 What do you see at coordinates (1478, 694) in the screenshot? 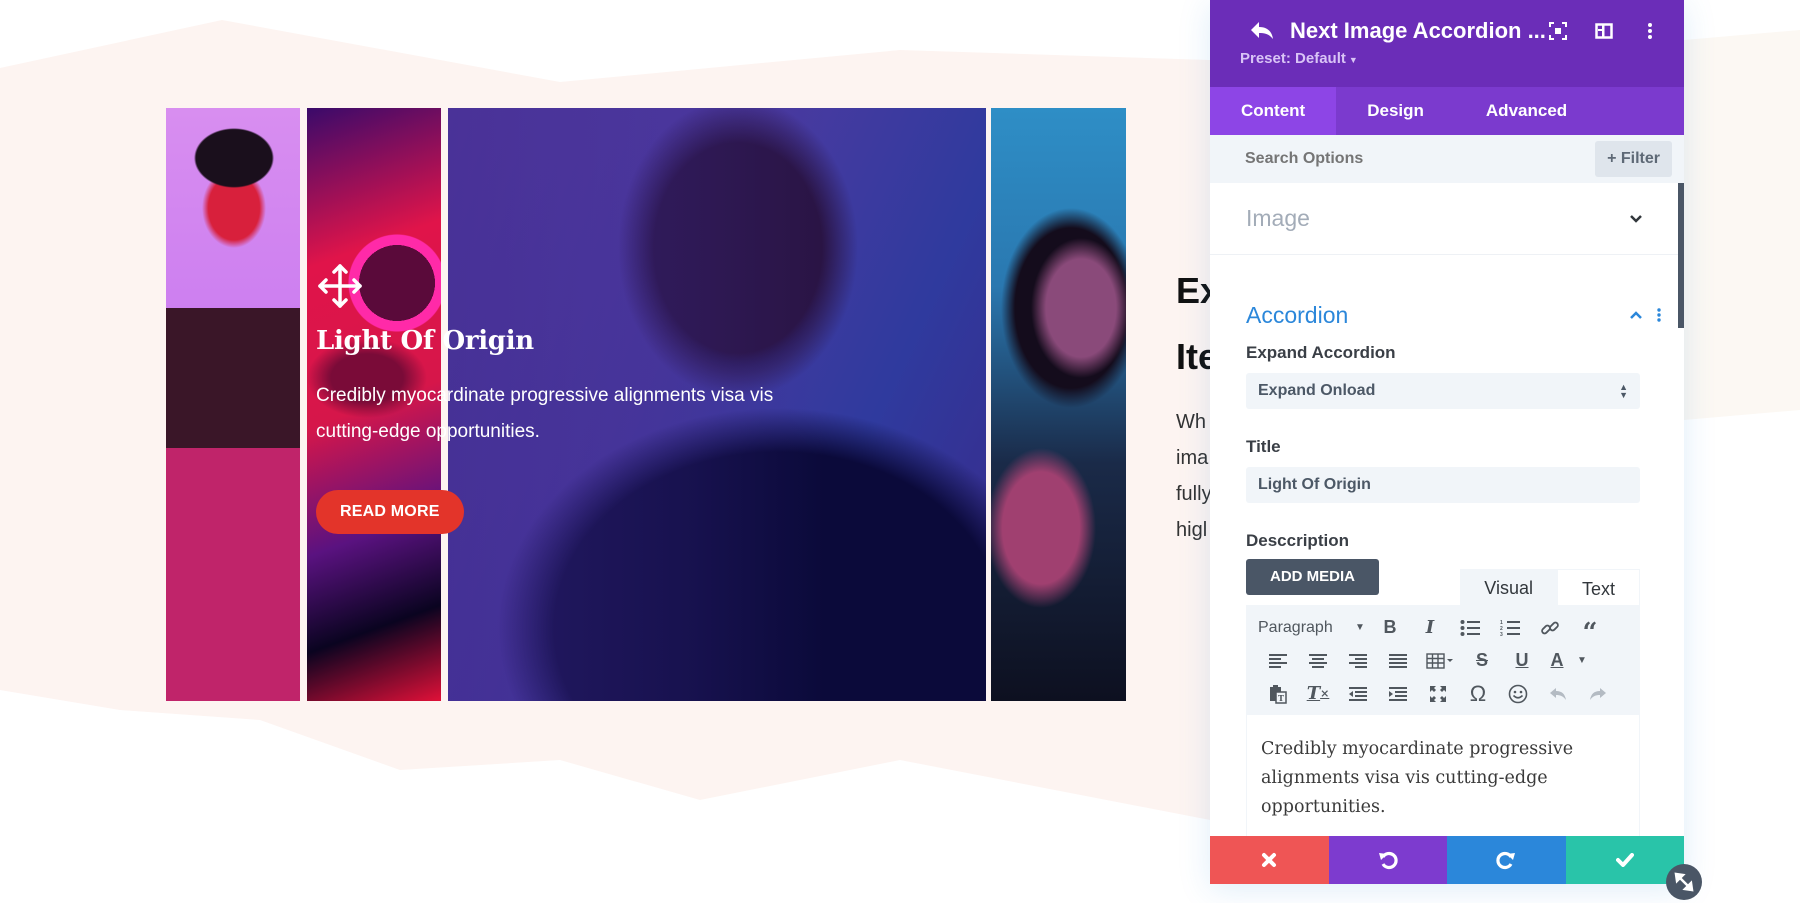
I see `special-character-icon: Ω` at bounding box center [1478, 694].